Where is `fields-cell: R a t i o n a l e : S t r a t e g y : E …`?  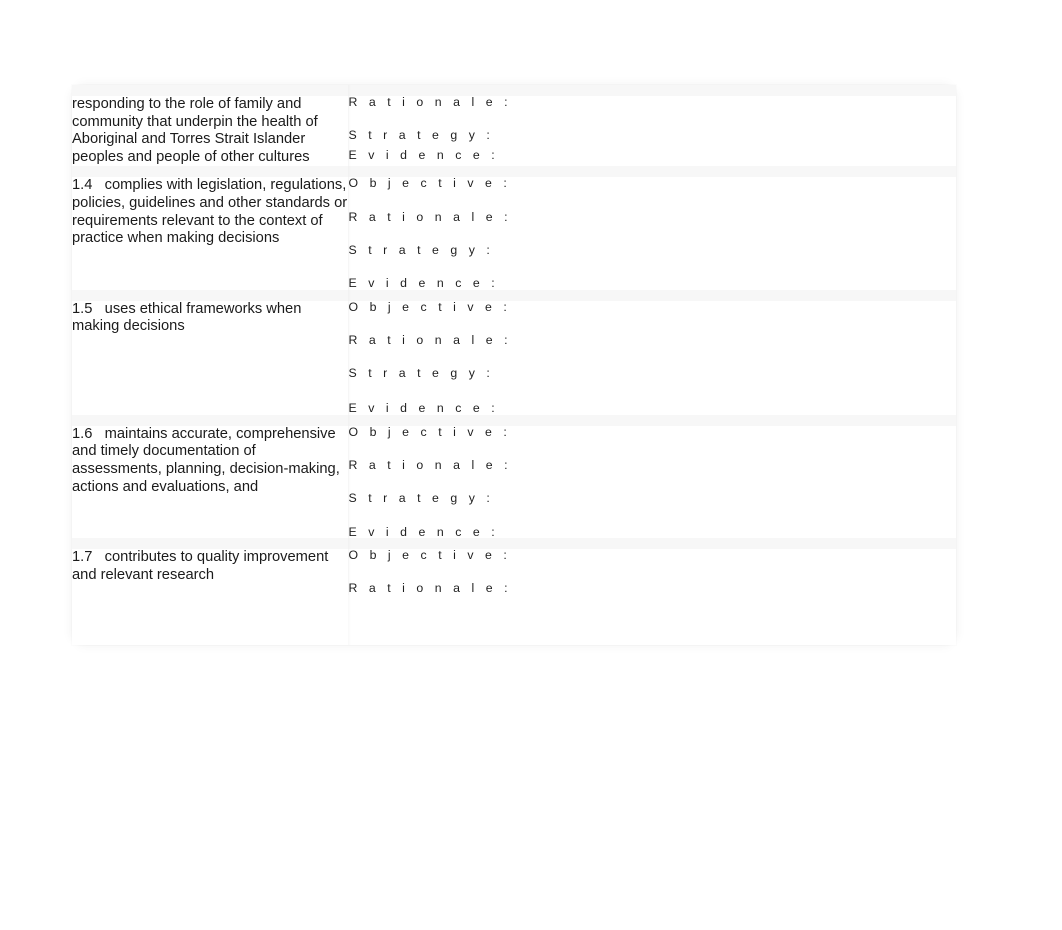
fields-cell: R a t i o n a l e : S t r a t e g y : E … is located at coordinates (652, 128).